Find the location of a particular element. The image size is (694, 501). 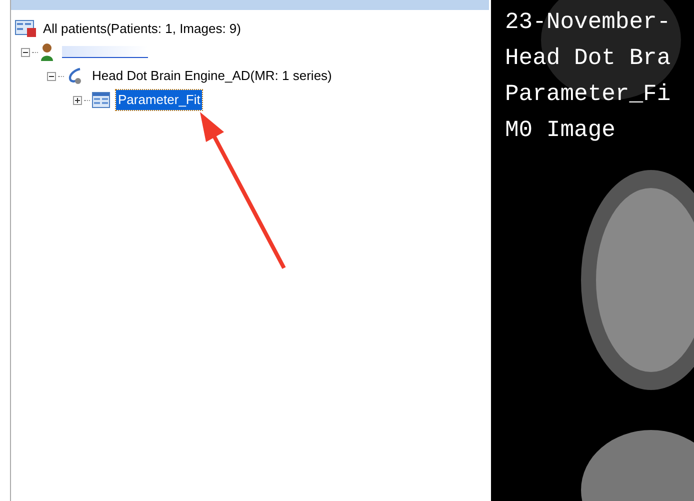

overlay-text: Parameter_Fi is located at coordinates (588, 94).